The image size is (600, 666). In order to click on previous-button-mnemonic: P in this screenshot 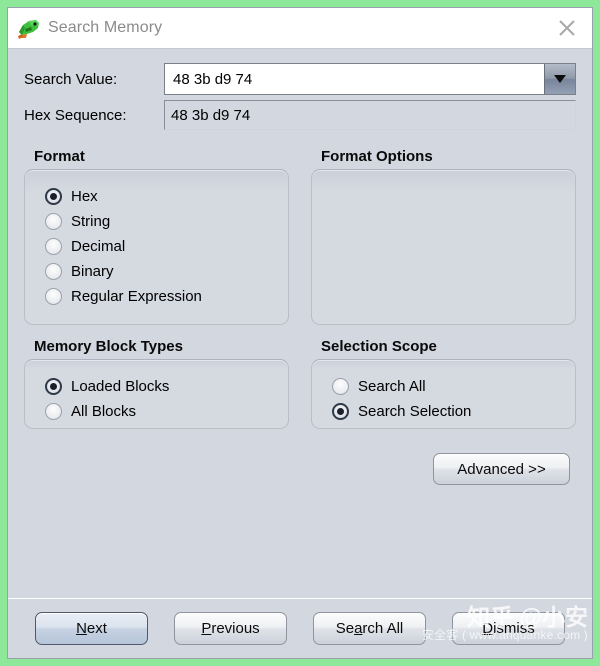, I will do `click(206, 628)`.